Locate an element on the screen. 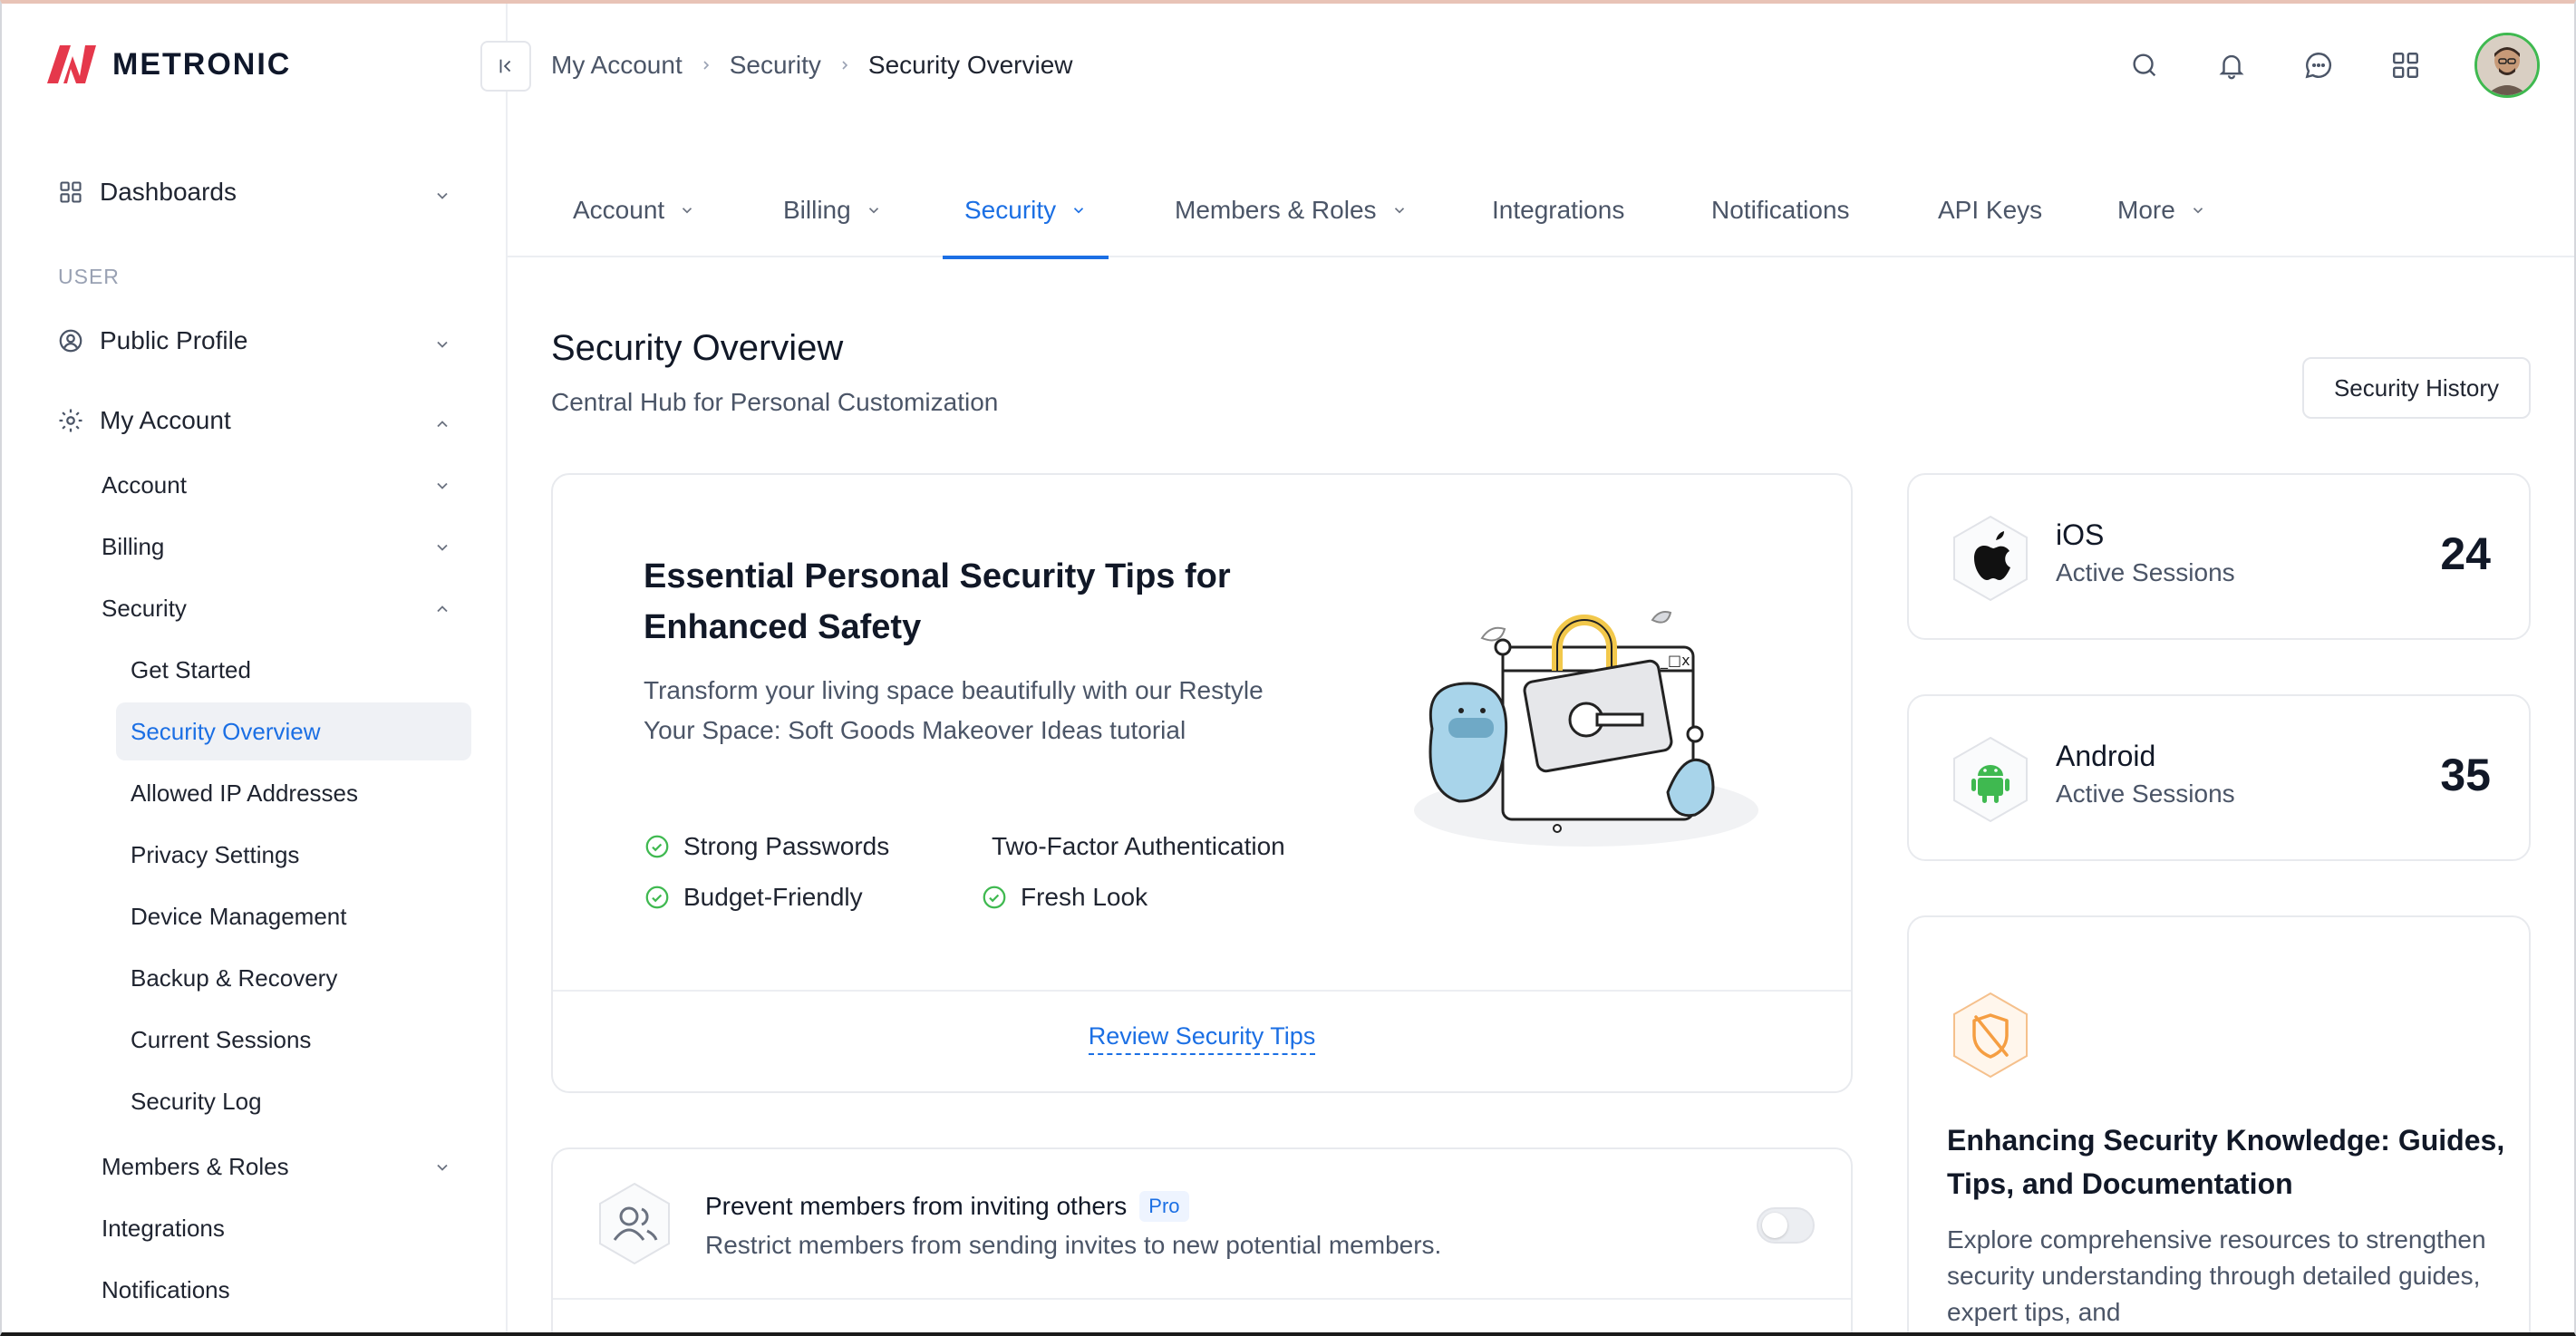 The image size is (2576, 1336). tip-label: Strong Passwords is located at coordinates (786, 846).